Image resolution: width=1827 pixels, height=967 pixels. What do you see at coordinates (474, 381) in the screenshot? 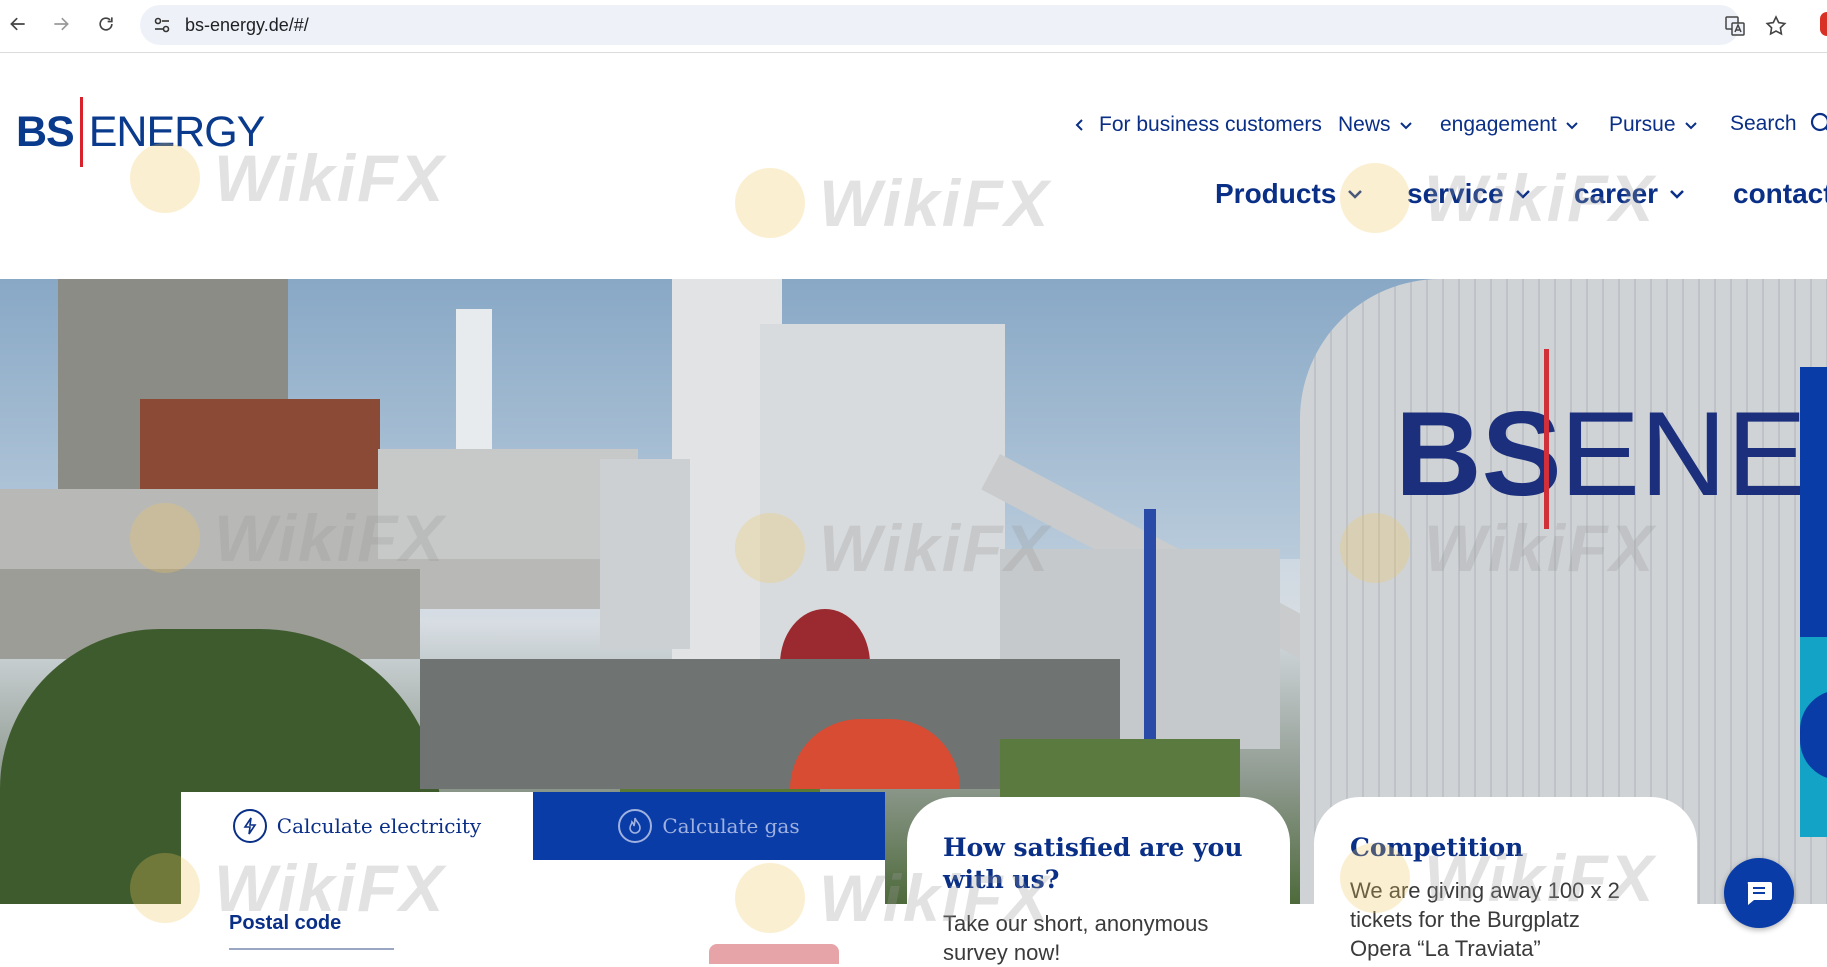
I see `hero-chimney` at bounding box center [474, 381].